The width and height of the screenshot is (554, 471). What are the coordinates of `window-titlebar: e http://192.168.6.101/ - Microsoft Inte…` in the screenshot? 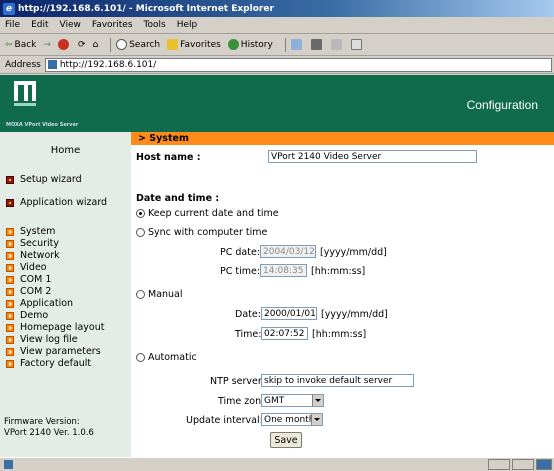 It's located at (277, 8).